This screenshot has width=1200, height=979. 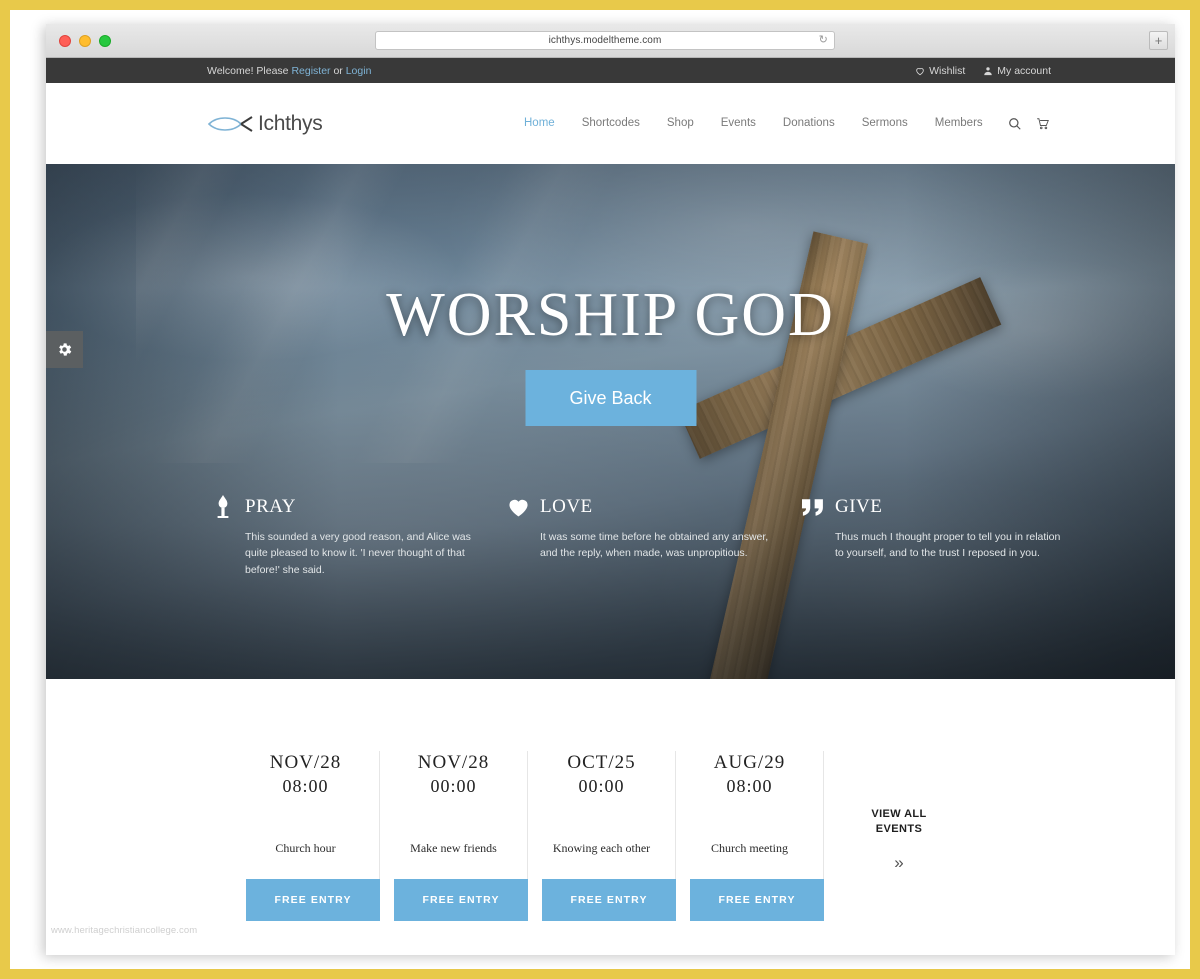 What do you see at coordinates (899, 829) in the screenshot?
I see `view-all-events-line2: EVENTS` at bounding box center [899, 829].